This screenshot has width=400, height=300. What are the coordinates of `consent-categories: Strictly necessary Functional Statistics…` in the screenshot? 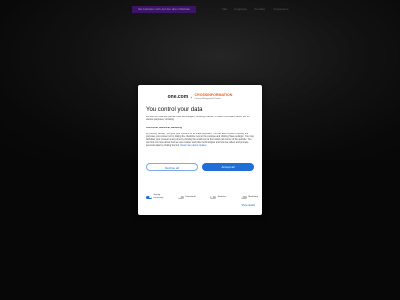 It's located at (202, 197).